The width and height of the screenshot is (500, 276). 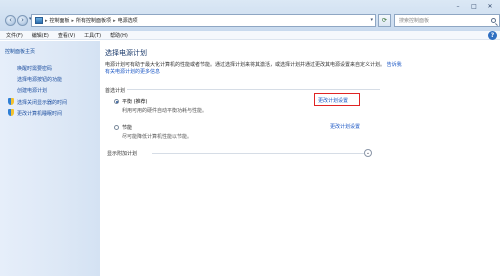 What do you see at coordinates (128, 20) in the screenshot?
I see `breadcrumb-power-options: 电源选项` at bounding box center [128, 20].